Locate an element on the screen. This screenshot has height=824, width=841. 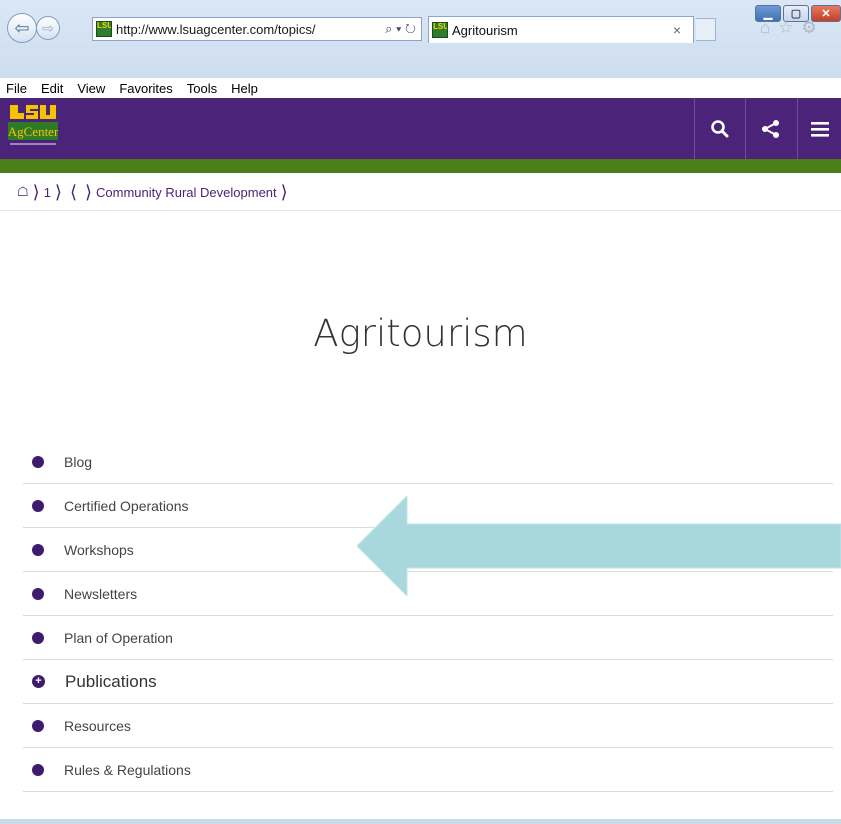
site-menu-button is located at coordinates (819, 128).